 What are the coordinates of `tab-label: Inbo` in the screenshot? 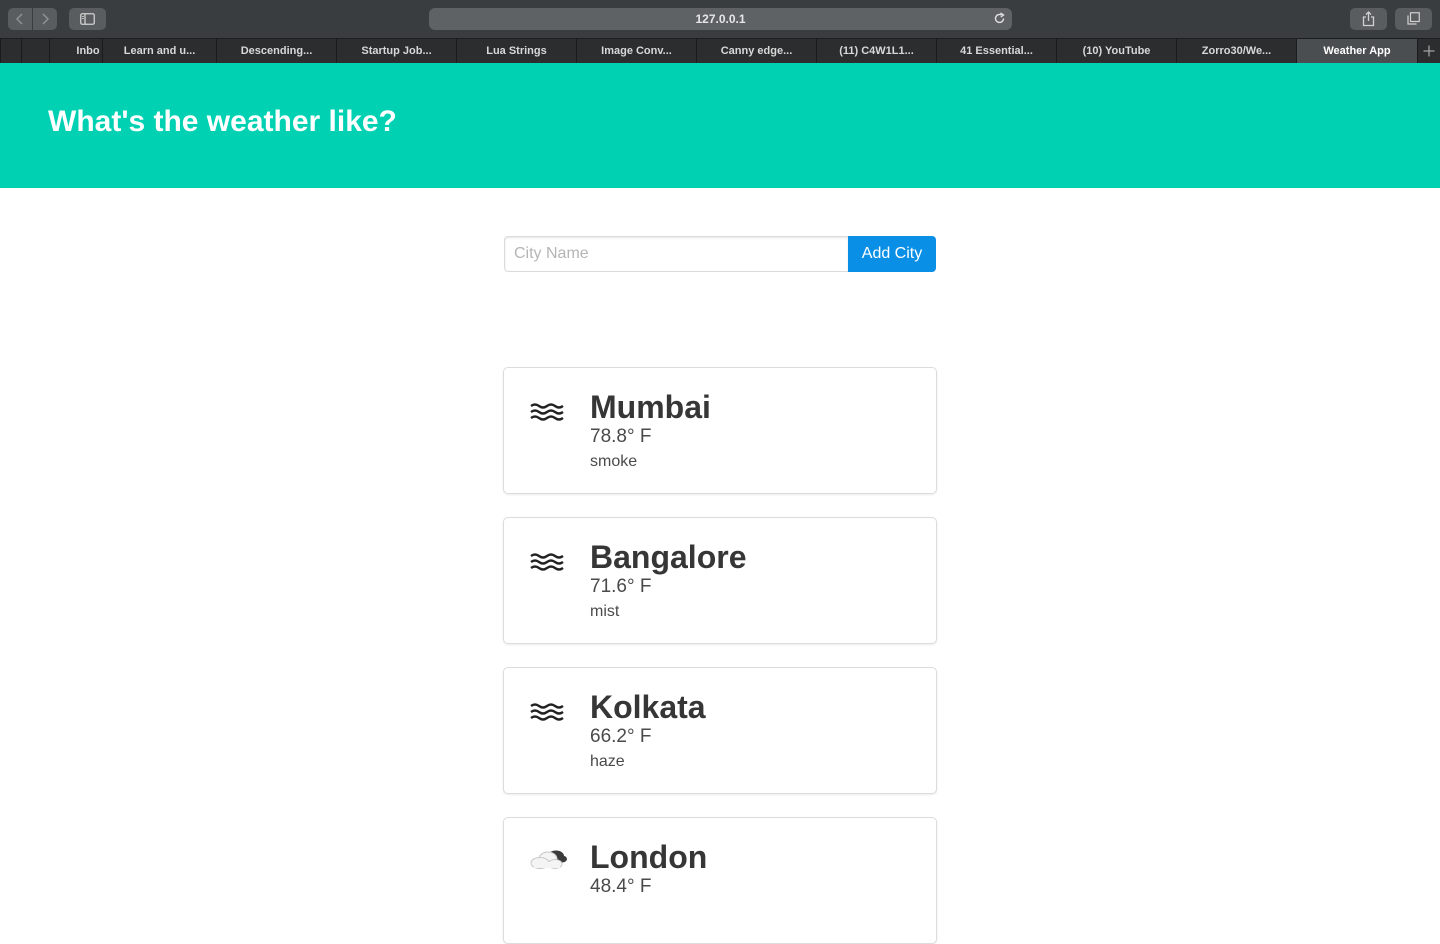 It's located at (88, 51).